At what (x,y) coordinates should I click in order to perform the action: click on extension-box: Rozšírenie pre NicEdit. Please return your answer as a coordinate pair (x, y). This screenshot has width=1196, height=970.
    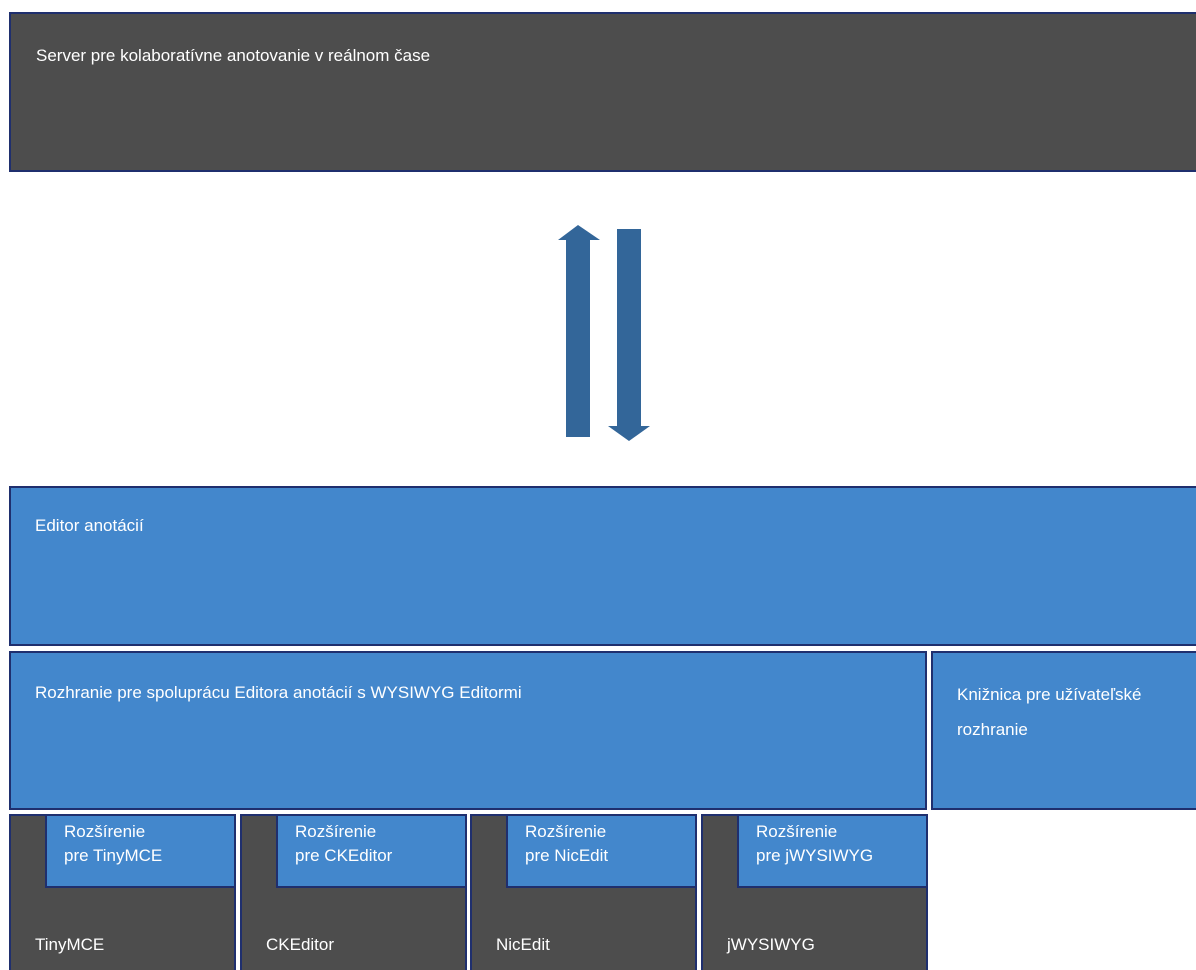
    Looking at the image, I should click on (600, 852).